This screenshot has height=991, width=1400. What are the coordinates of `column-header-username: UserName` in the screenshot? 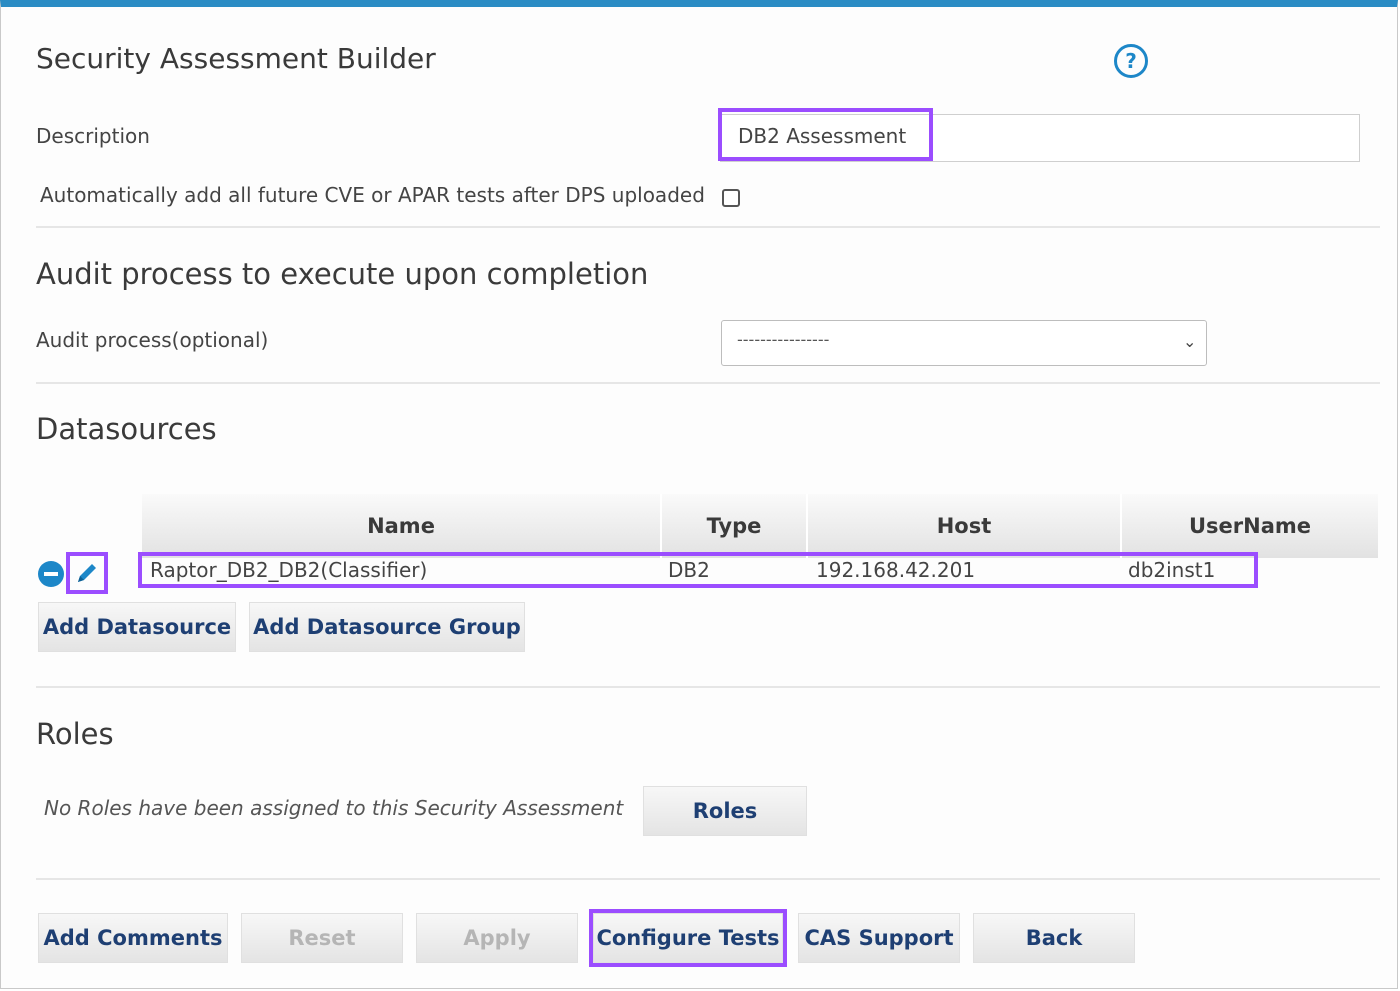 It's located at (1250, 526).